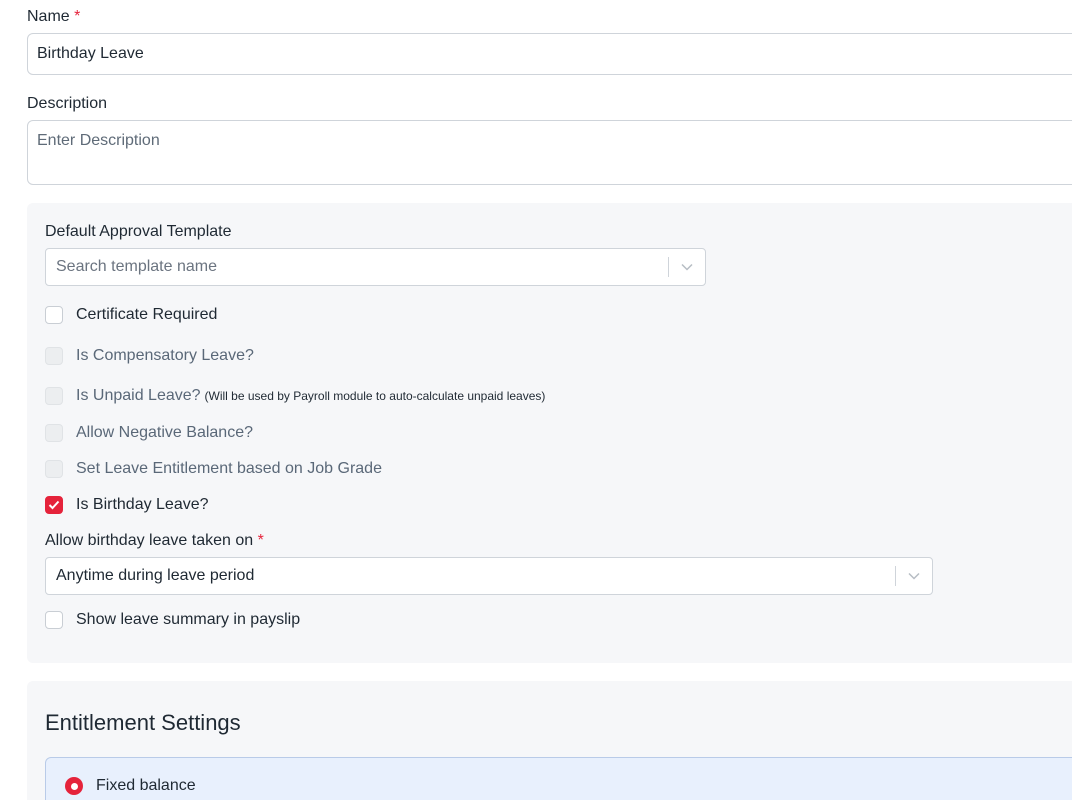  I want to click on check-icon, so click(54, 505).